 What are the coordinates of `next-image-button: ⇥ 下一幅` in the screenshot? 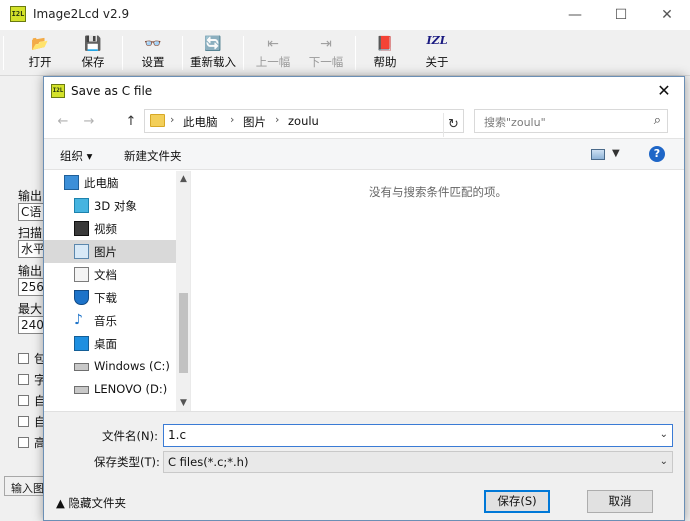 It's located at (326, 53).